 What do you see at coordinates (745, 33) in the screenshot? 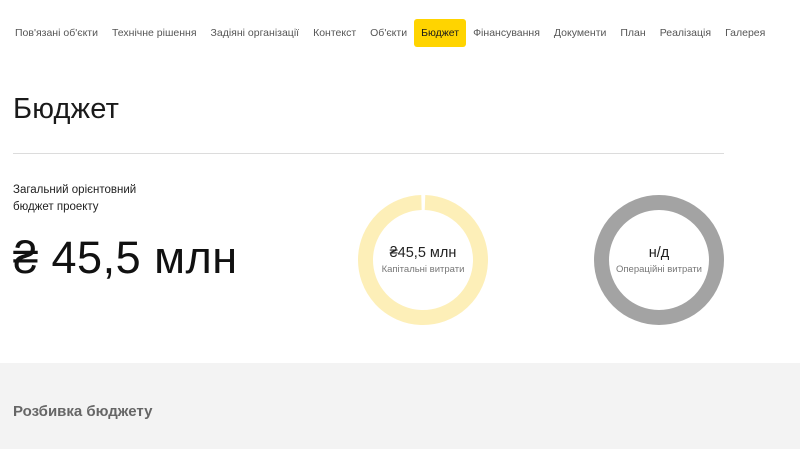
I see `tab-gallery: Галерея` at bounding box center [745, 33].